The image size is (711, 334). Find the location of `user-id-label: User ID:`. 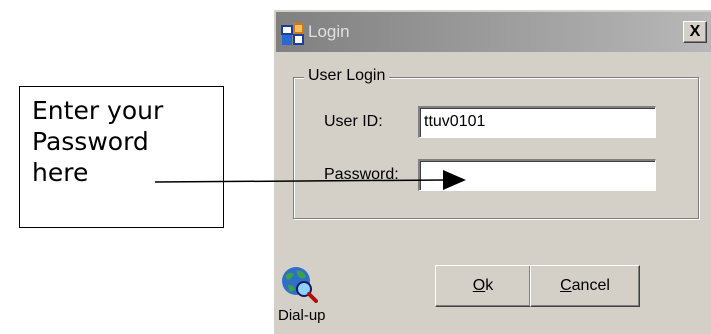

user-id-label: User ID: is located at coordinates (353, 121).